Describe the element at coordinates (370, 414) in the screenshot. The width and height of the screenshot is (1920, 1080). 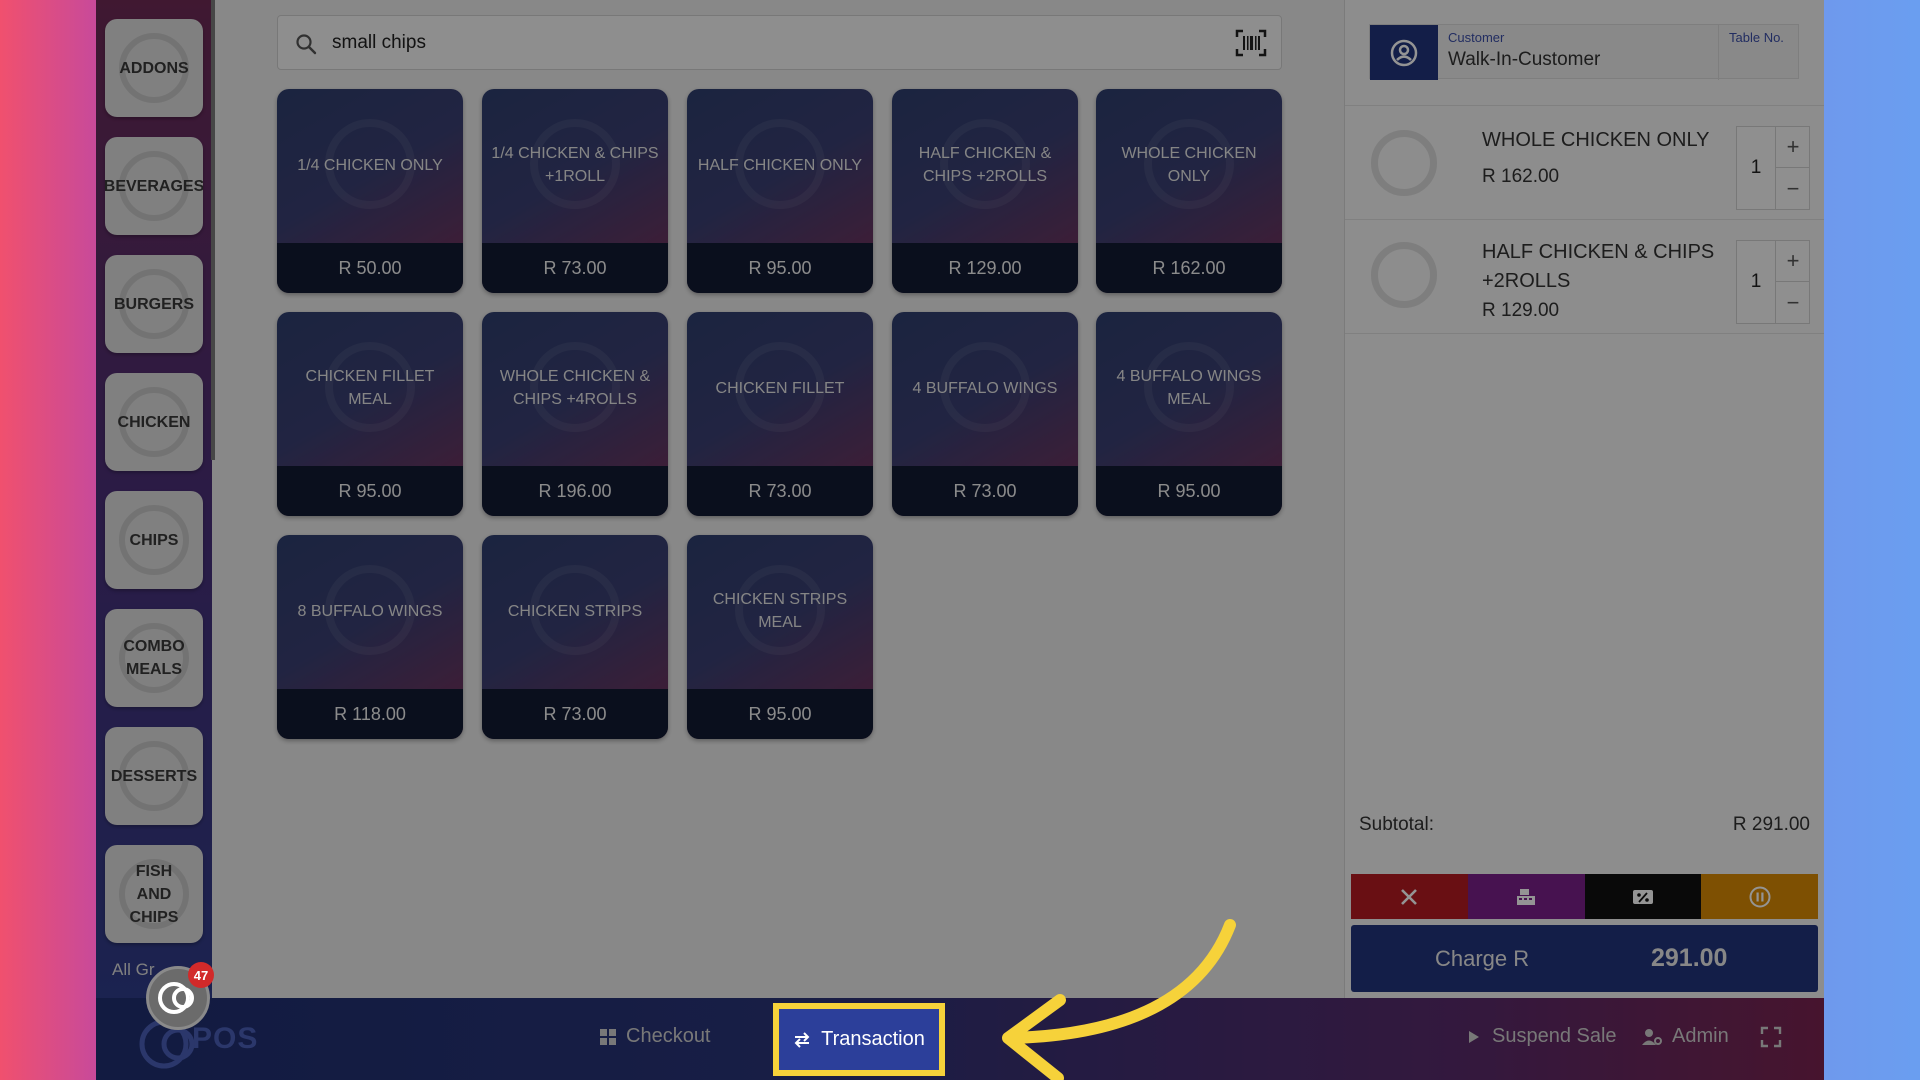
I see `product-card: CHICKEN FILLET MEAL R 95.00` at that location.